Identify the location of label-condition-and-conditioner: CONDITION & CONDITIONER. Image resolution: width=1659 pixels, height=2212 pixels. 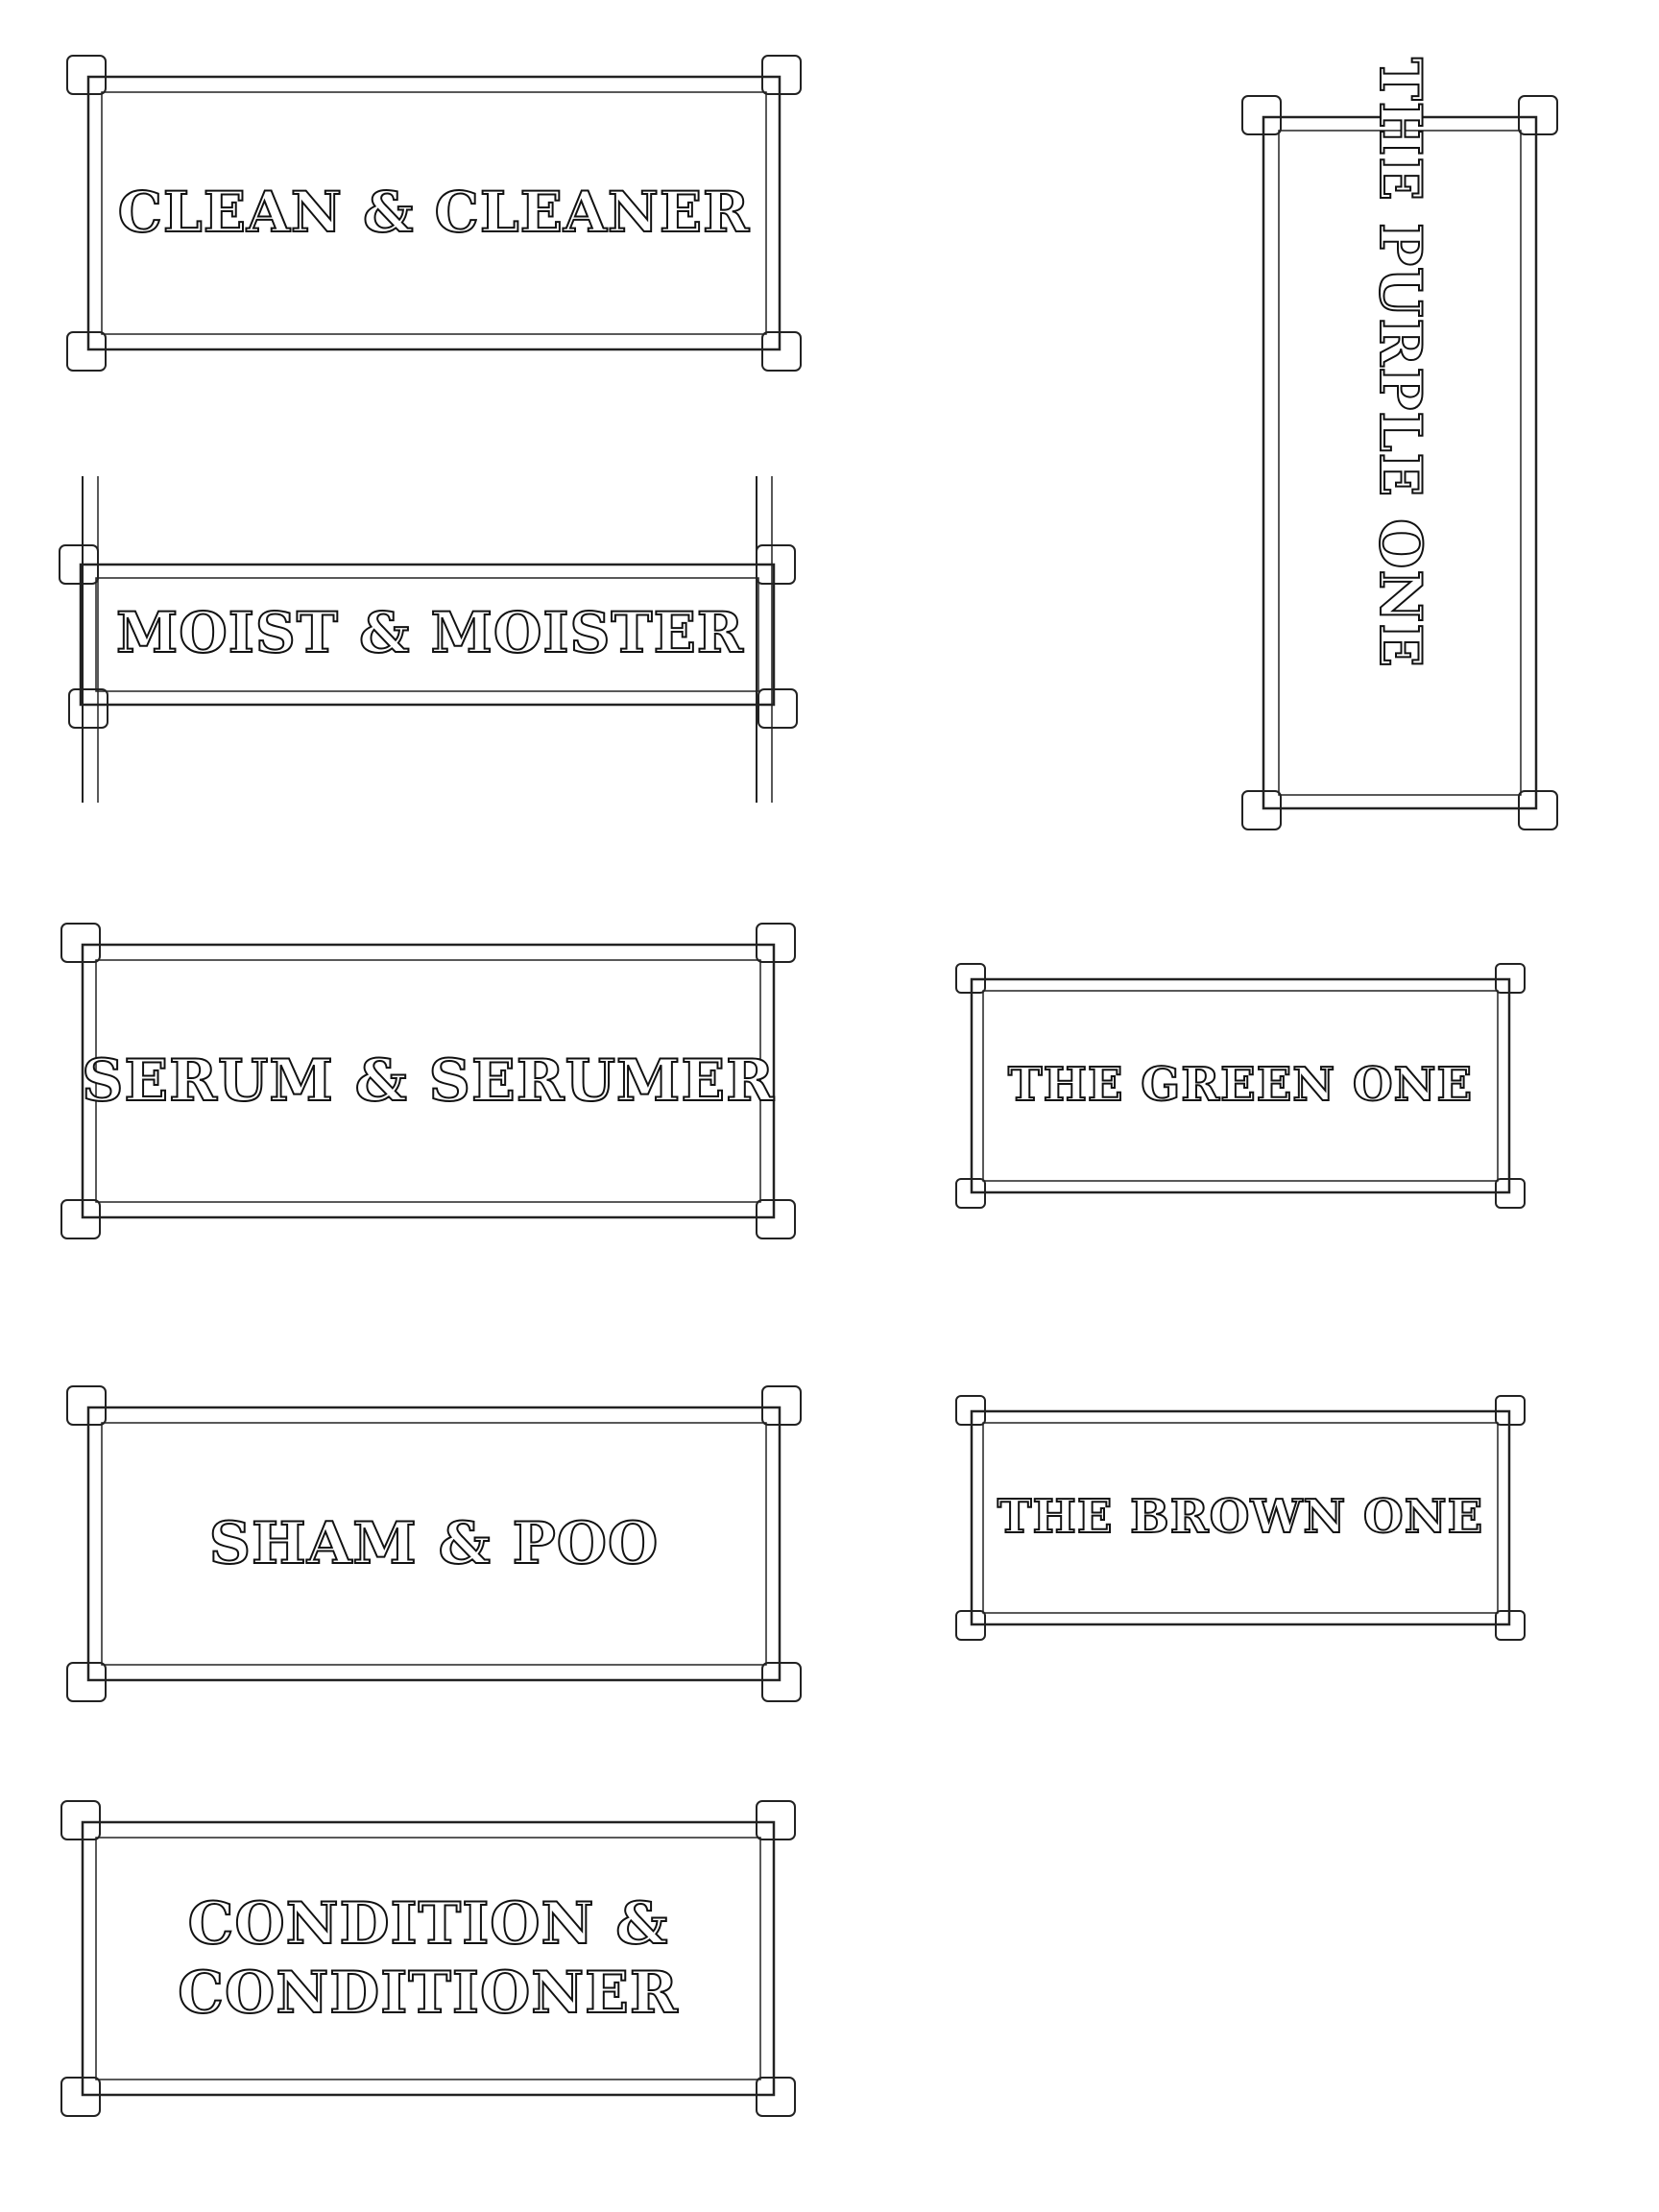
(428, 1958).